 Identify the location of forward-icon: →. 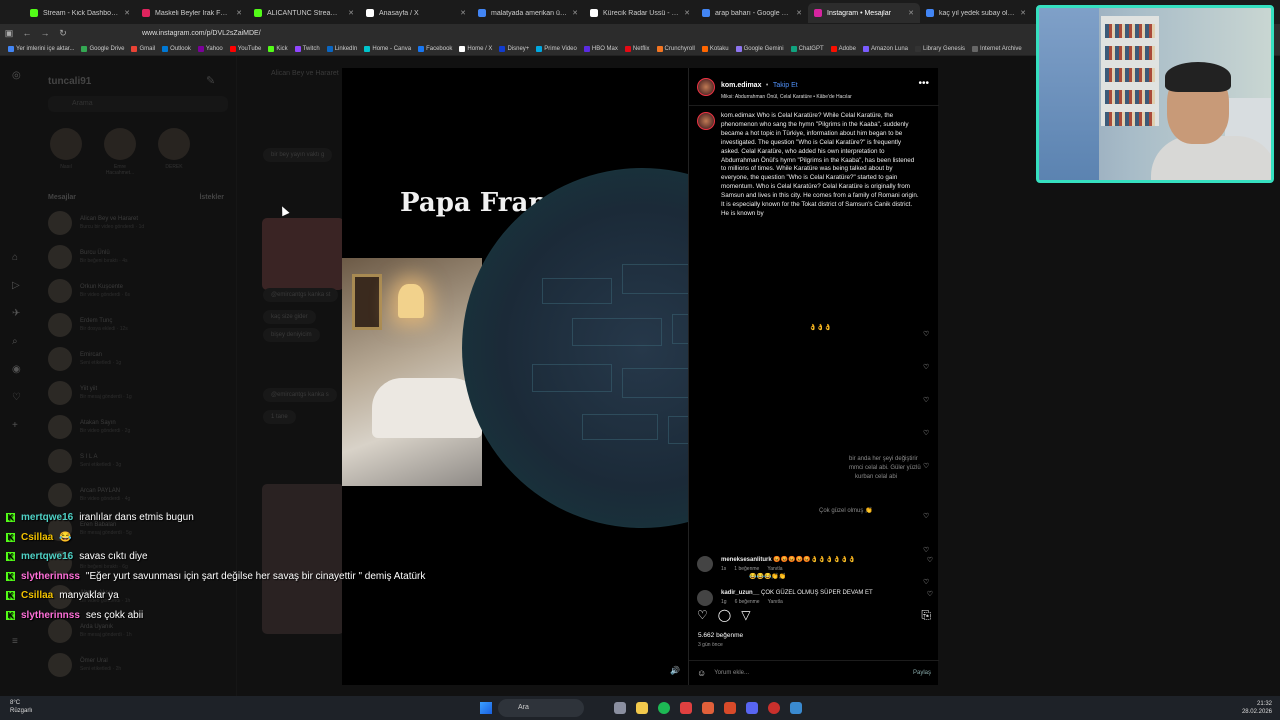
(45, 33).